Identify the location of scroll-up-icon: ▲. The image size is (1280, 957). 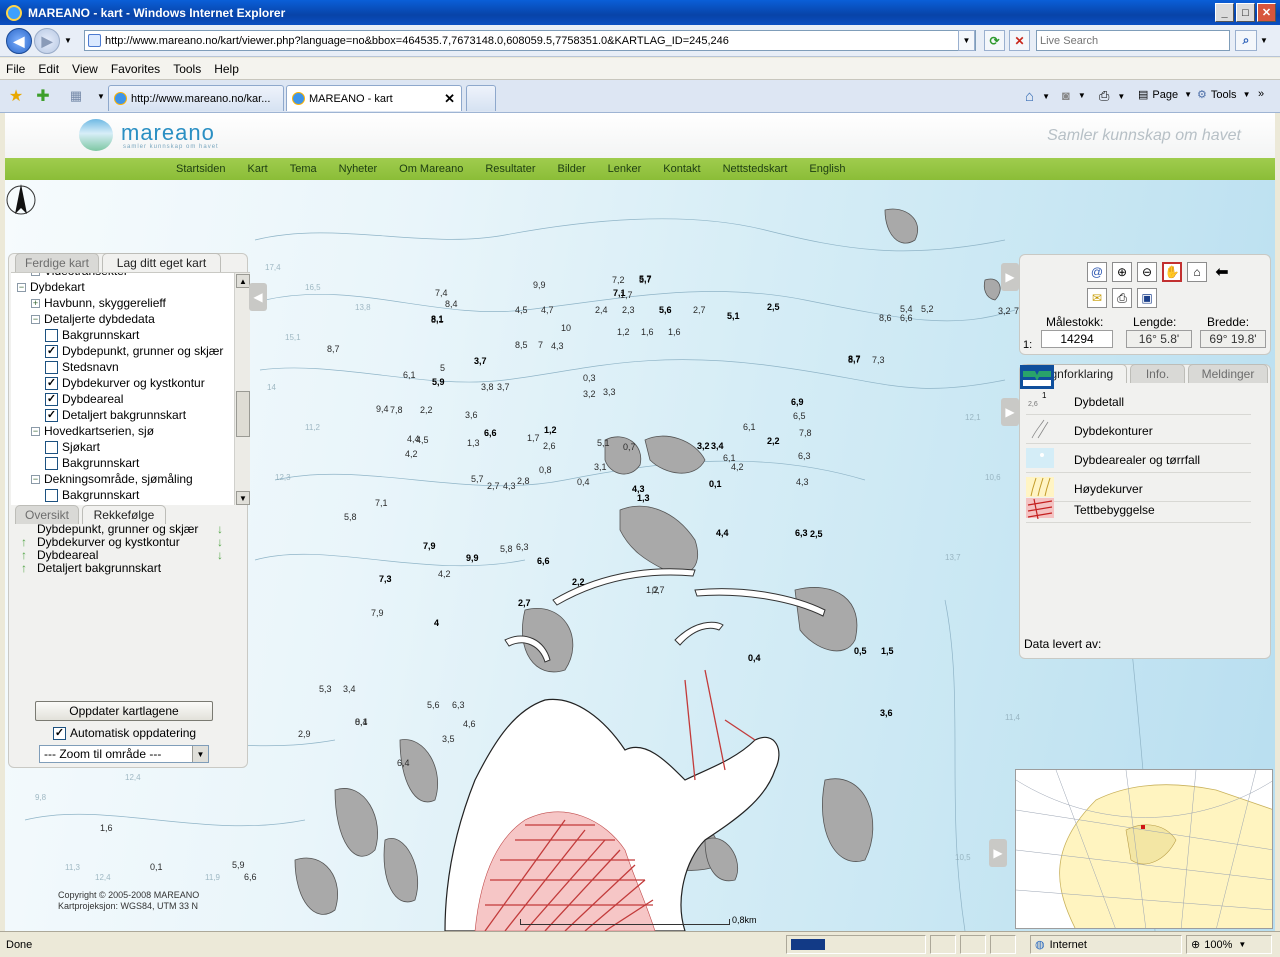
(243, 281).